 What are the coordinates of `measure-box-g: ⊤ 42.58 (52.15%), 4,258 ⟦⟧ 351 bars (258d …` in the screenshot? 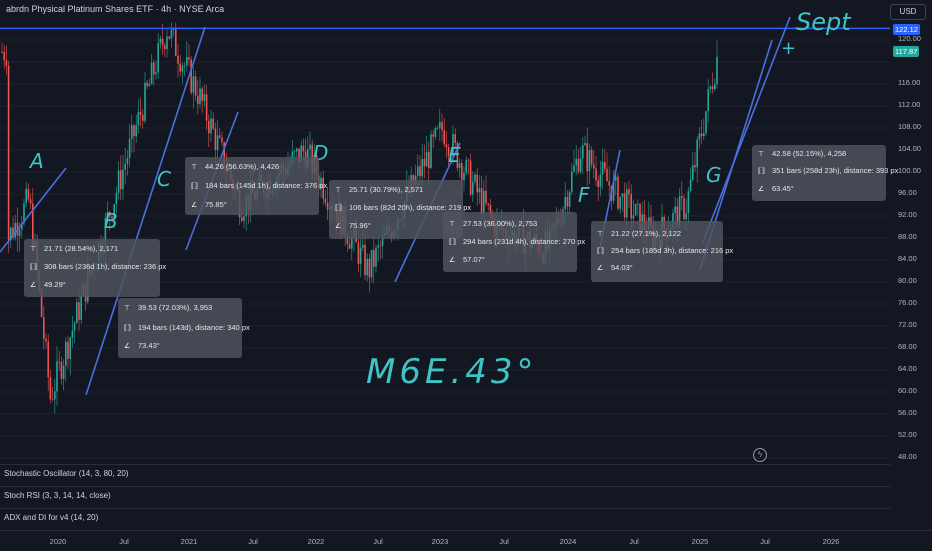 It's located at (825, 173).